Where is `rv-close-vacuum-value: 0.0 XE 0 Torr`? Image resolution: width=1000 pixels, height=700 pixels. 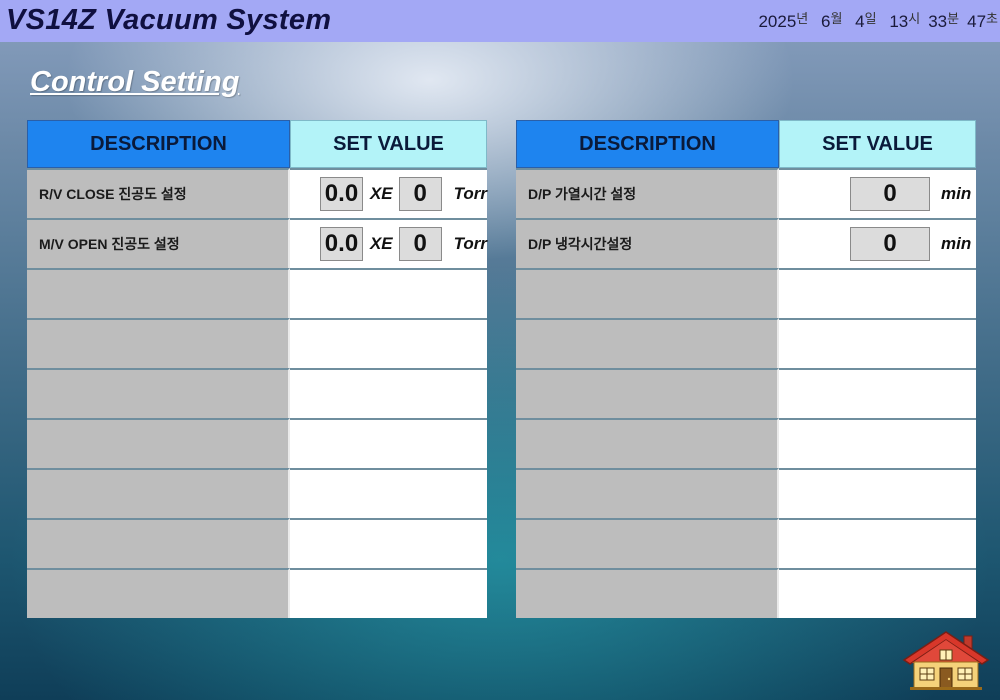 rv-close-vacuum-value: 0.0 XE 0 Torr is located at coordinates (388, 193).